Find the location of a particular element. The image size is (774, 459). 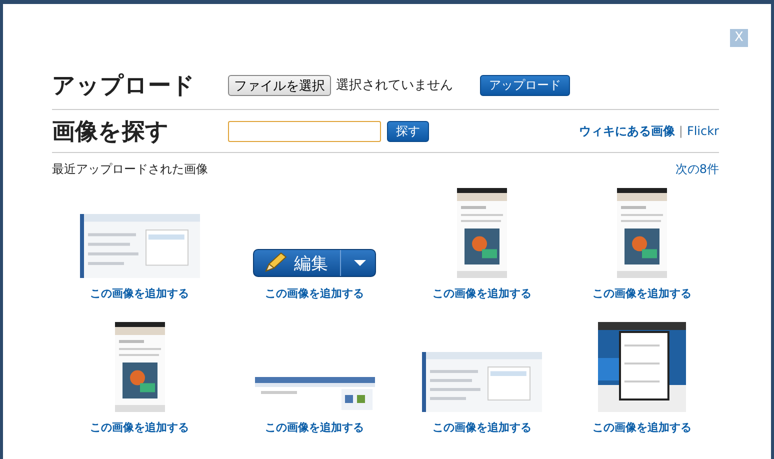

source-link: ウィキにある画像 is located at coordinates (626, 131).